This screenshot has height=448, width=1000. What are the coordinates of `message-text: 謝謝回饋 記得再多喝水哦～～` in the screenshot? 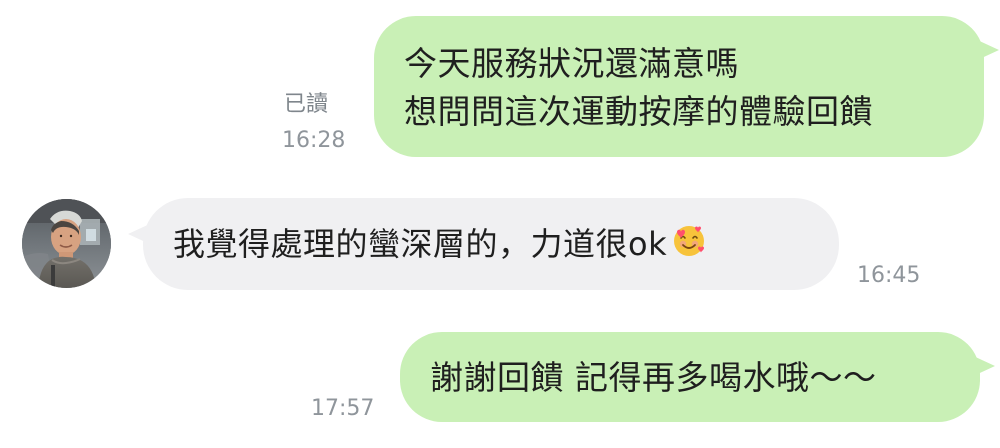 It's located at (653, 377).